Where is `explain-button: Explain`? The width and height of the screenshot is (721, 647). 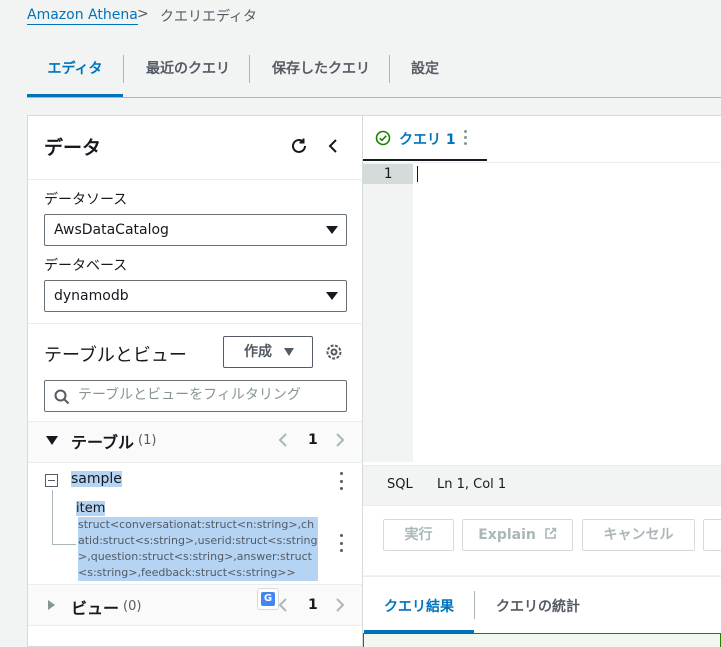 explain-button: Explain is located at coordinates (517, 535).